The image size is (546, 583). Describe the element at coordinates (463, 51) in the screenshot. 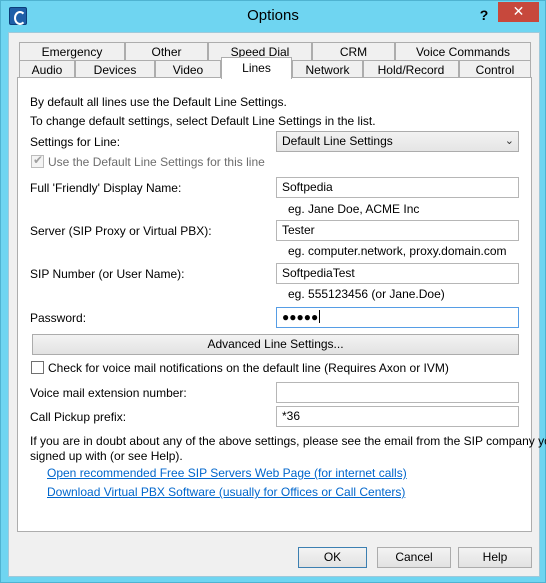

I see `tab-voice-commands: Voice Commands` at that location.